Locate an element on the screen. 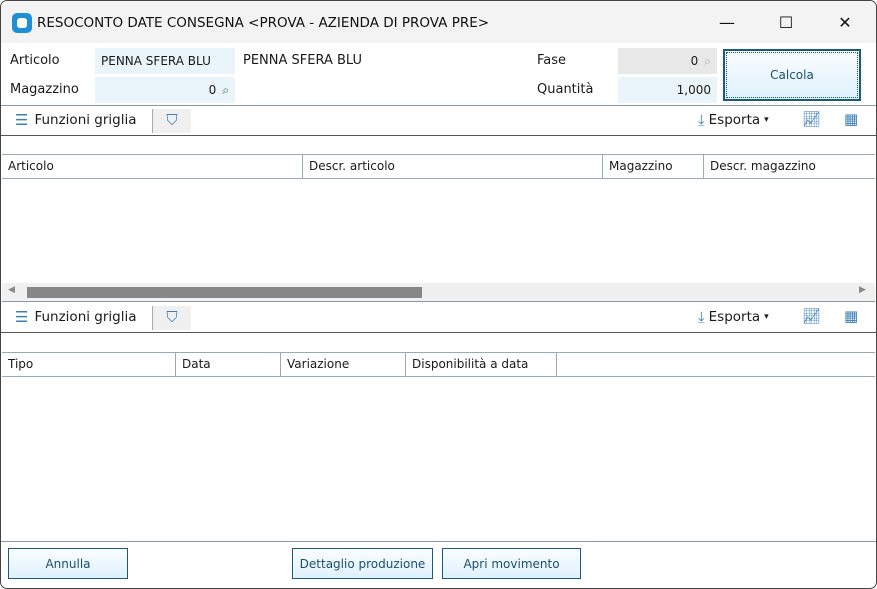 The height and width of the screenshot is (589, 877). scroll-right-icon: ▶ is located at coordinates (862, 290).